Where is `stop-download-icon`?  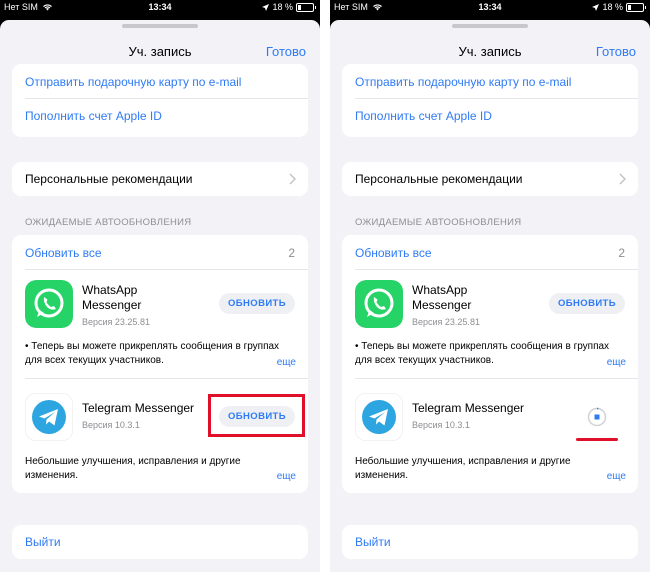
stop-download-icon is located at coordinates (597, 417).